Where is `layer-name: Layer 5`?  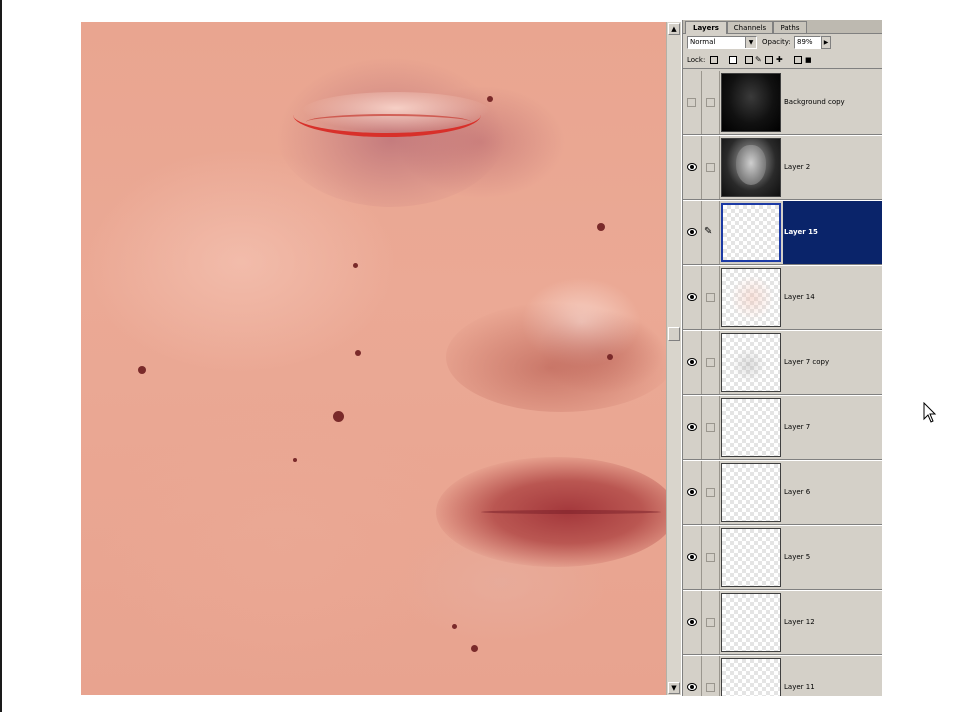
layer-name: Layer 5 is located at coordinates (832, 557).